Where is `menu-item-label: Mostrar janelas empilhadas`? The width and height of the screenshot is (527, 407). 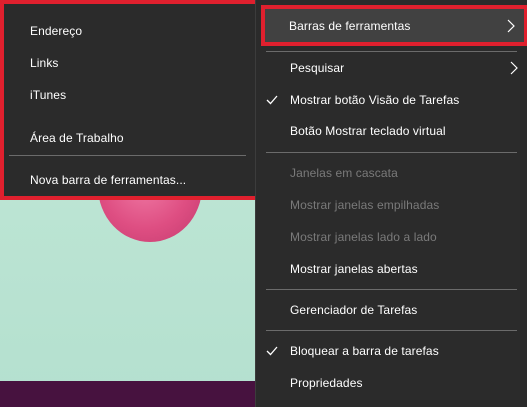
menu-item-label: Mostrar janelas empilhadas is located at coordinates (365, 205).